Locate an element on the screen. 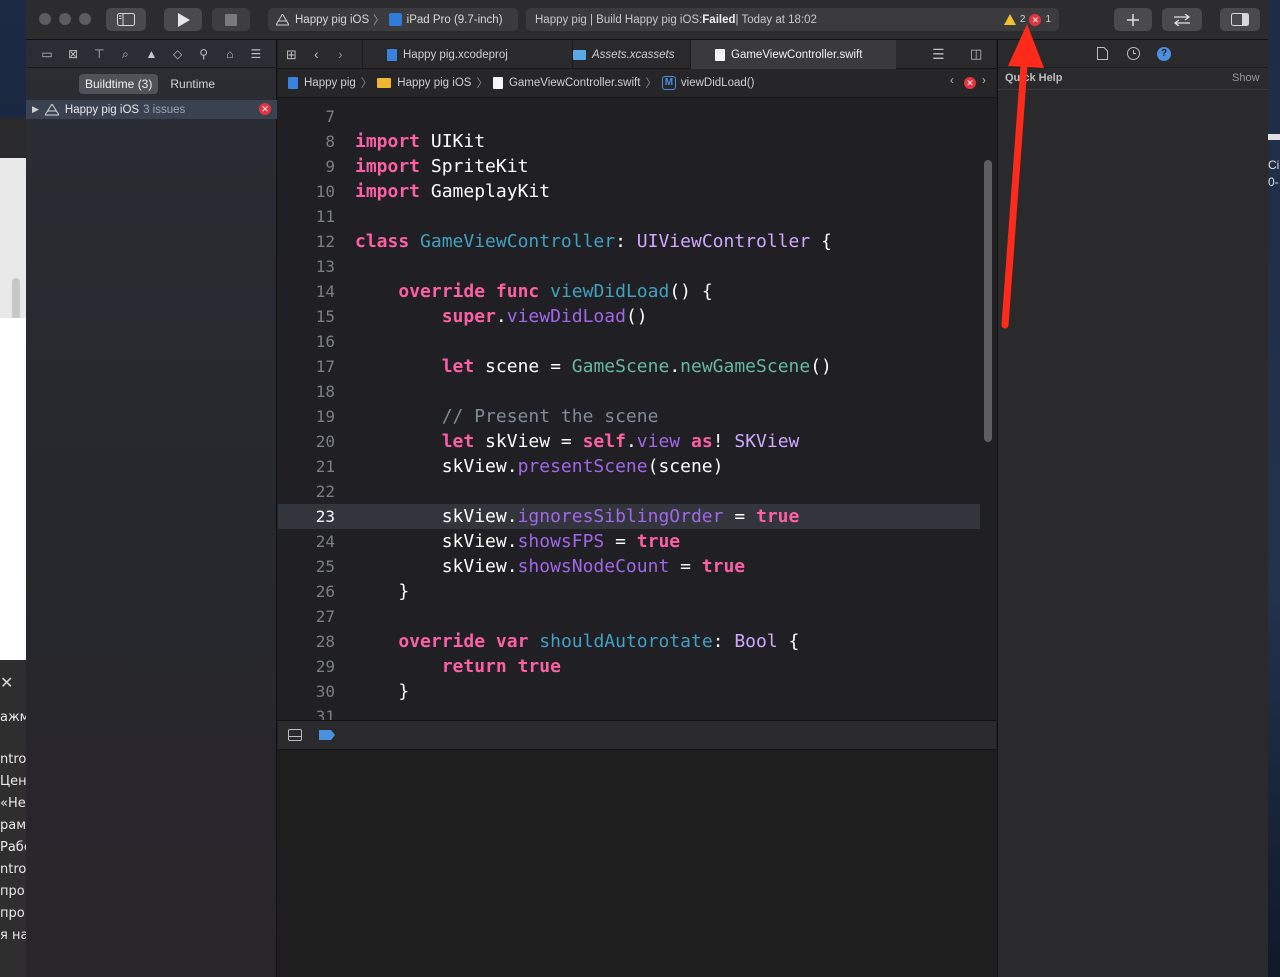  line-number: 31 is located at coordinates (306, 712).